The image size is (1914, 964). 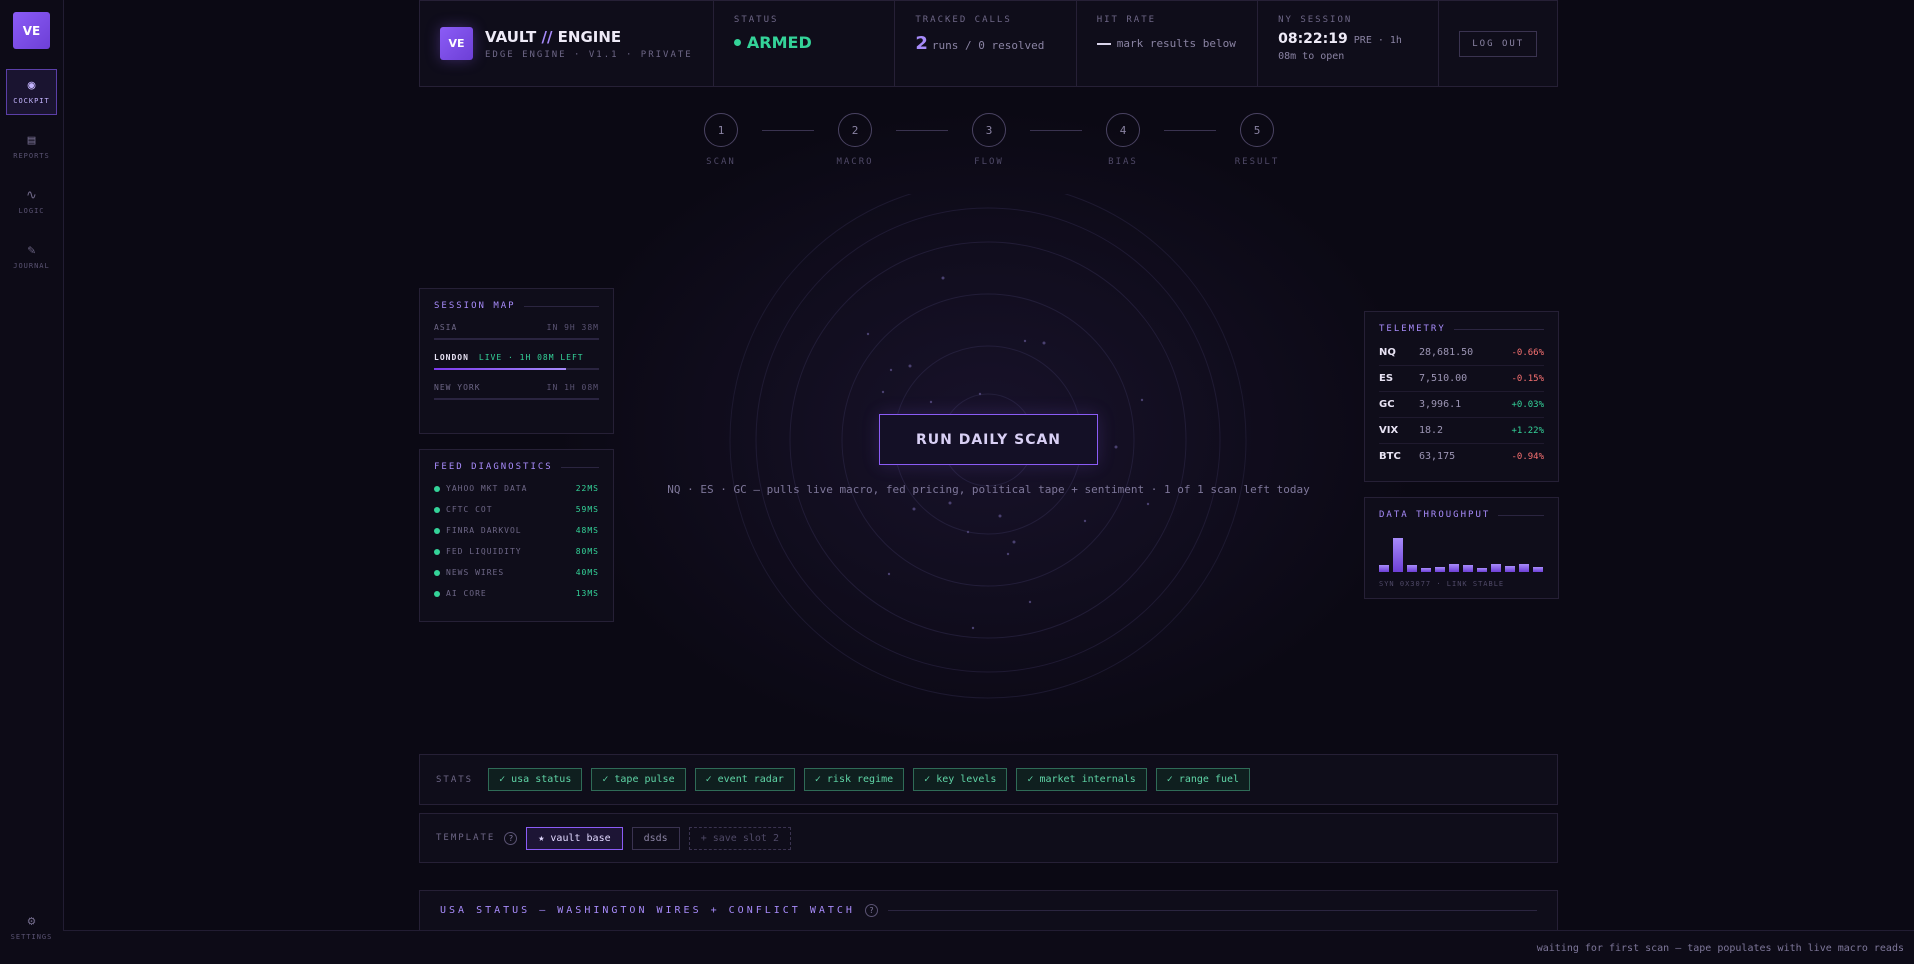 What do you see at coordinates (589, 54) in the screenshot?
I see `brand-subtitle: EDGE ENGINE · V1.1 · PRIVATE` at bounding box center [589, 54].